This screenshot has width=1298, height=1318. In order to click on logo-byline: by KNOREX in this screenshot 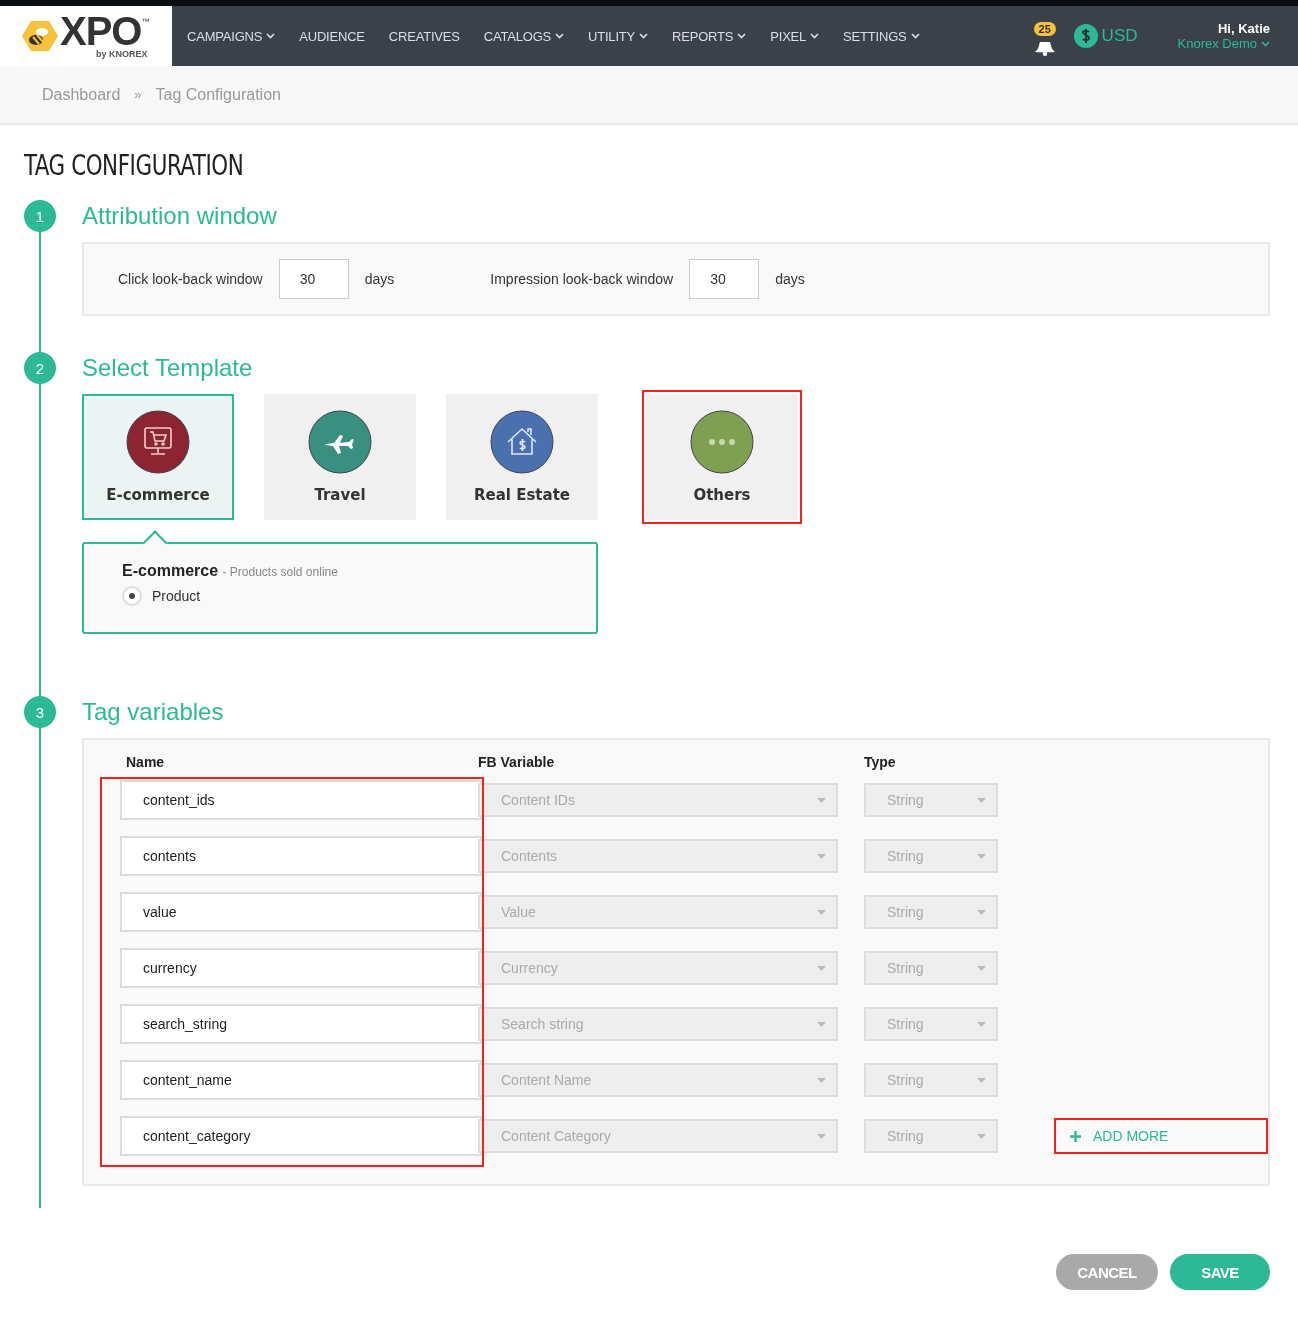, I will do `click(121, 54)`.